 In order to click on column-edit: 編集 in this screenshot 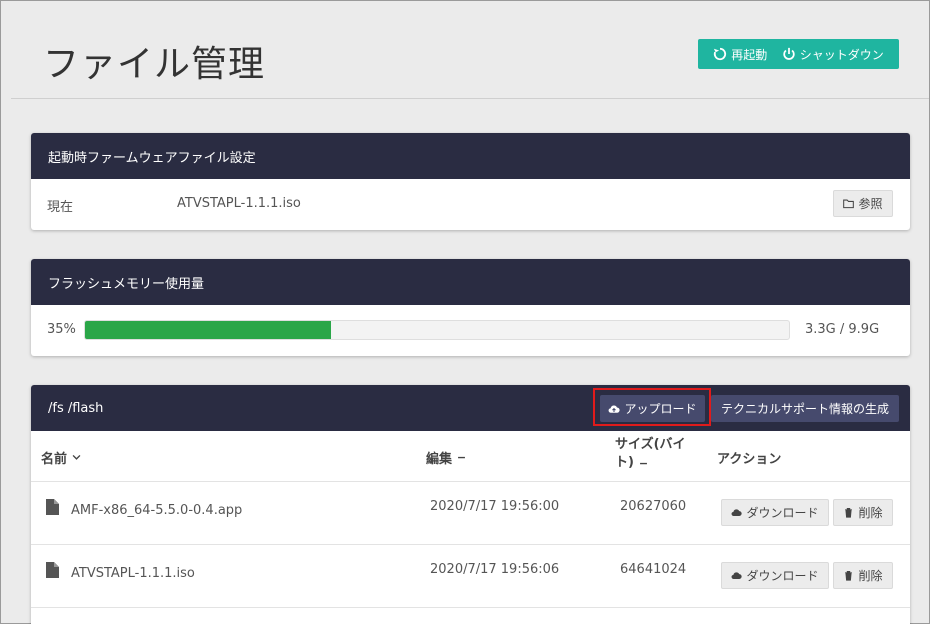, I will do `click(446, 457)`.